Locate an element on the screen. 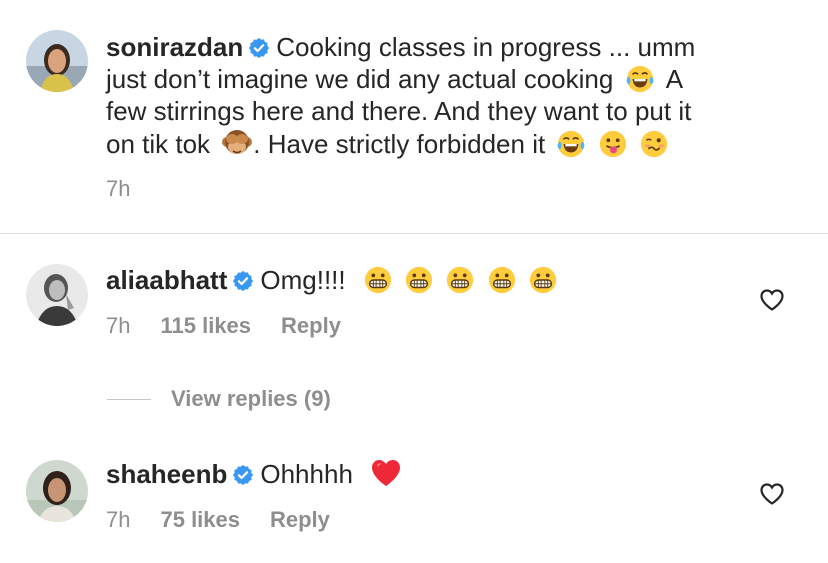 This screenshot has width=828, height=563. comment-likes: 115 likes is located at coordinates (205, 325).